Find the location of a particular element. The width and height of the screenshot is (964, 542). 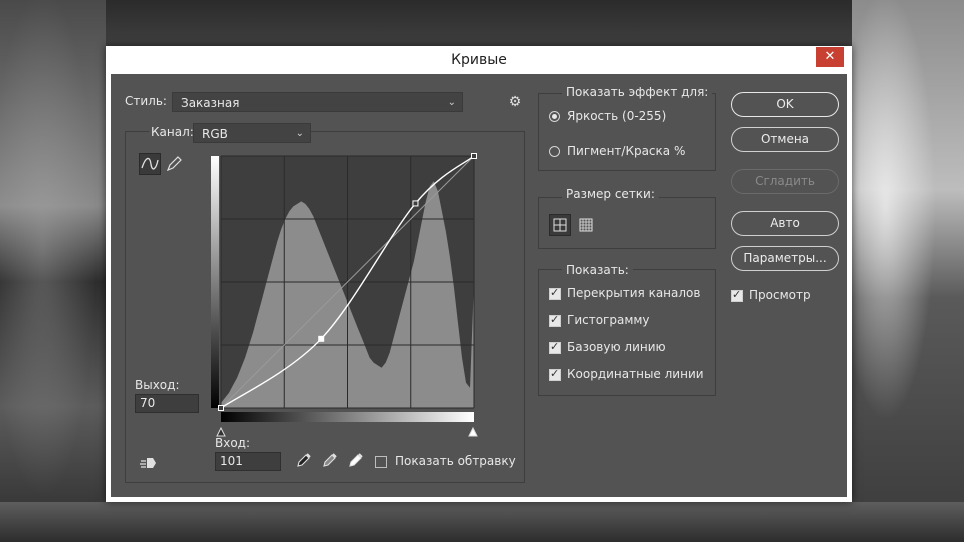

checkbox-intersection-lines is located at coordinates (555, 374).